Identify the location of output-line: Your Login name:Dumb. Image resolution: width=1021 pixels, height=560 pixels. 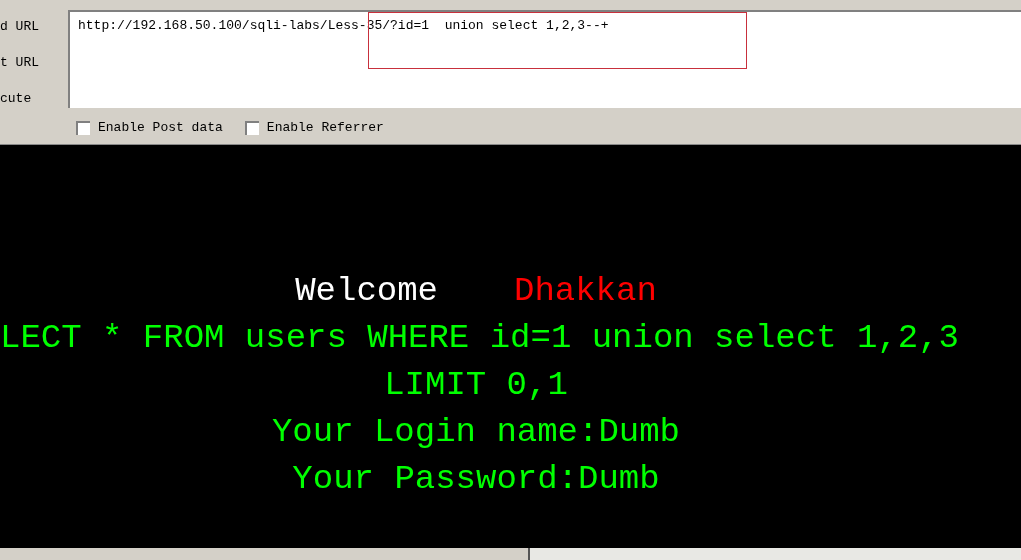
(476, 432).